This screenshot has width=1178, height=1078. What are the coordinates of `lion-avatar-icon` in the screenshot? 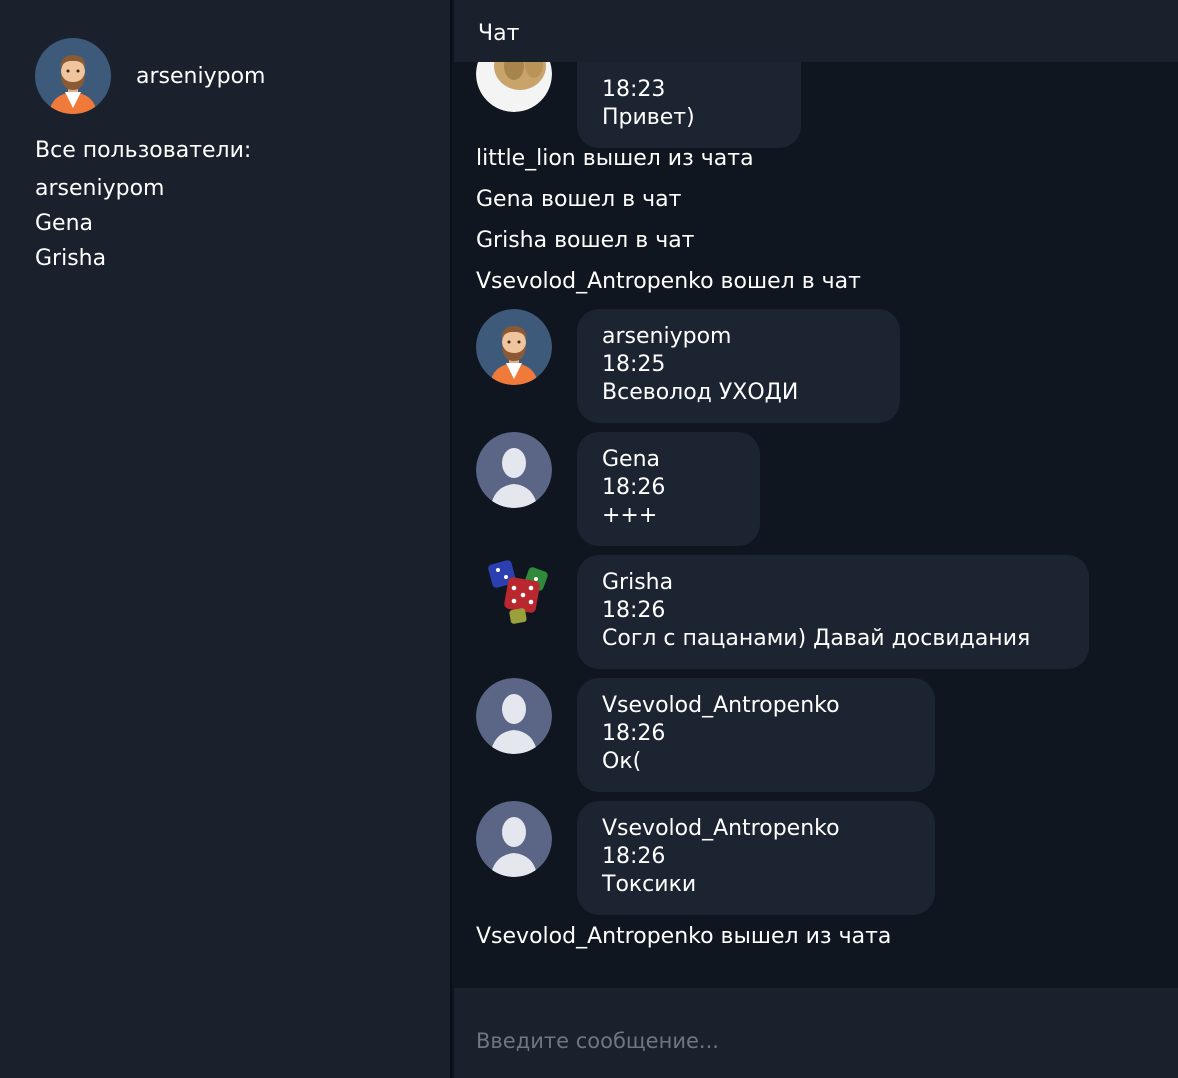 It's located at (514, 87).